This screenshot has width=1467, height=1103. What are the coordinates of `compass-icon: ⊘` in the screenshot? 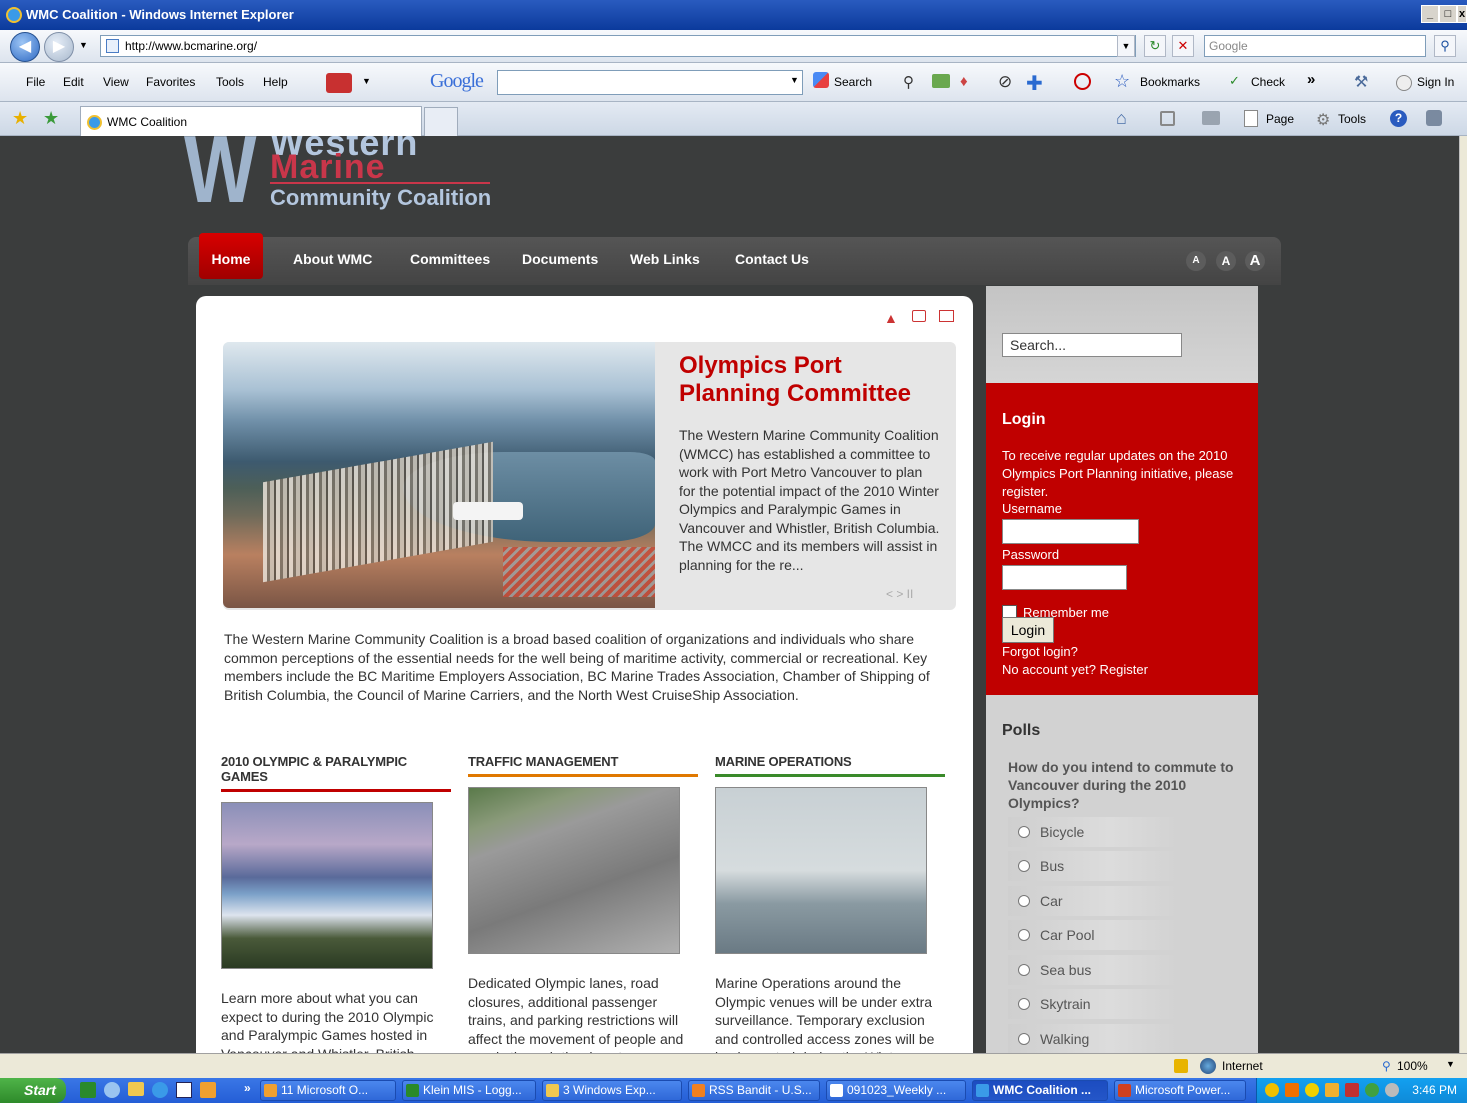 It's located at (1005, 82).